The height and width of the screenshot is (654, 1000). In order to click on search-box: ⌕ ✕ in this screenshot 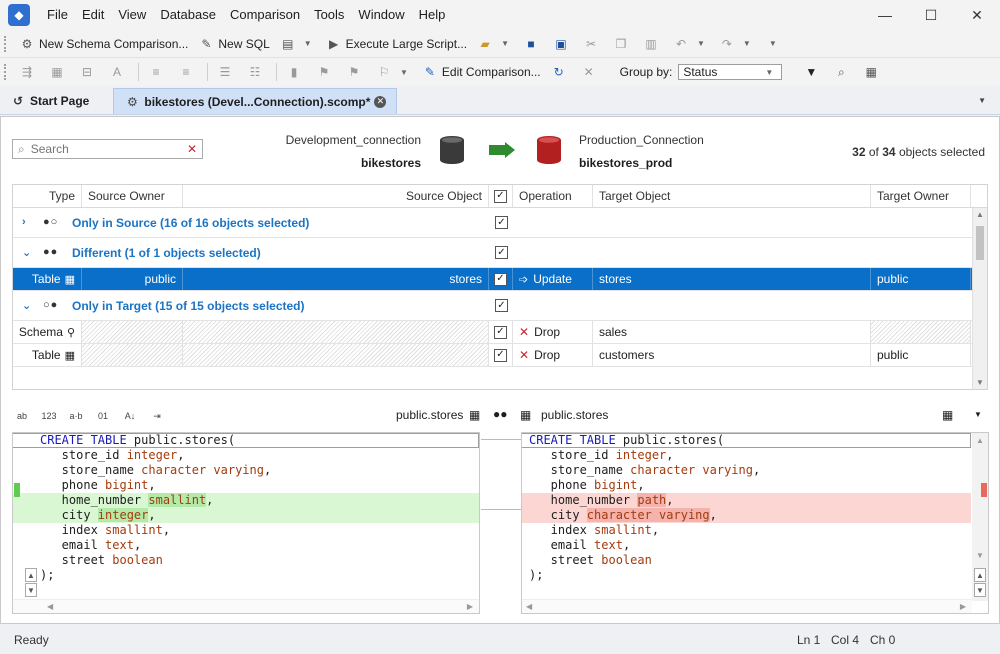, I will do `click(107, 149)`.